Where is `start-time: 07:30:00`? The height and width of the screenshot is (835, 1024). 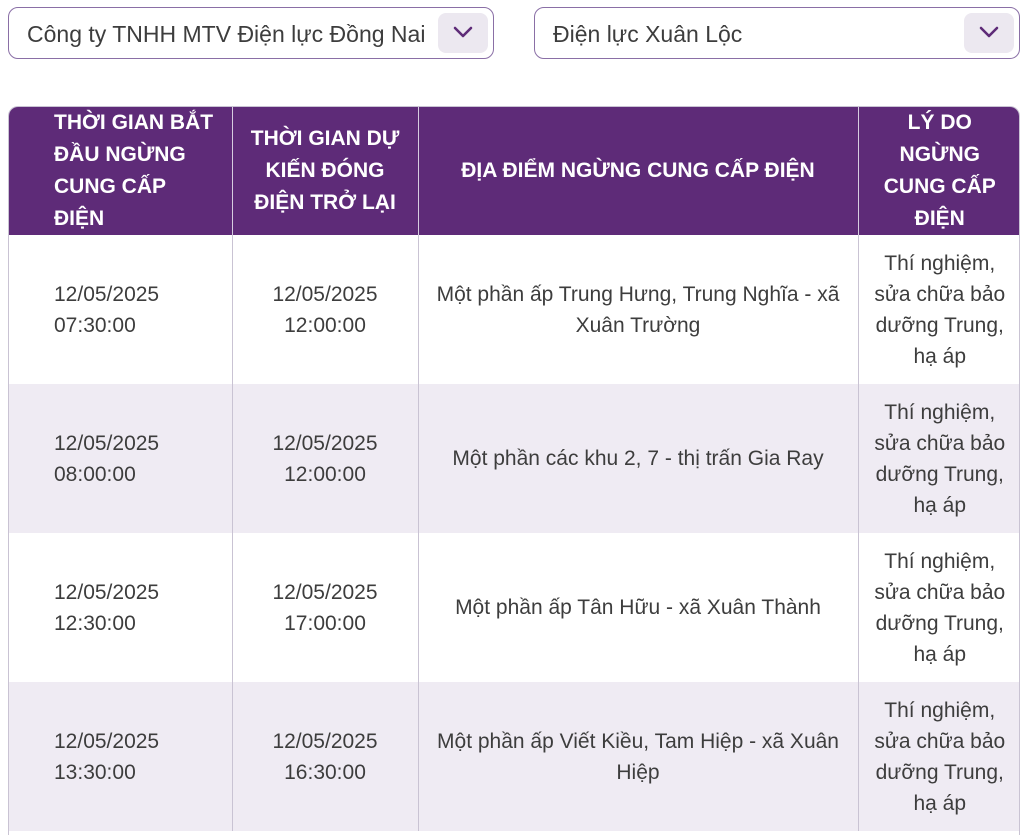
start-time: 07:30:00 is located at coordinates (95, 325).